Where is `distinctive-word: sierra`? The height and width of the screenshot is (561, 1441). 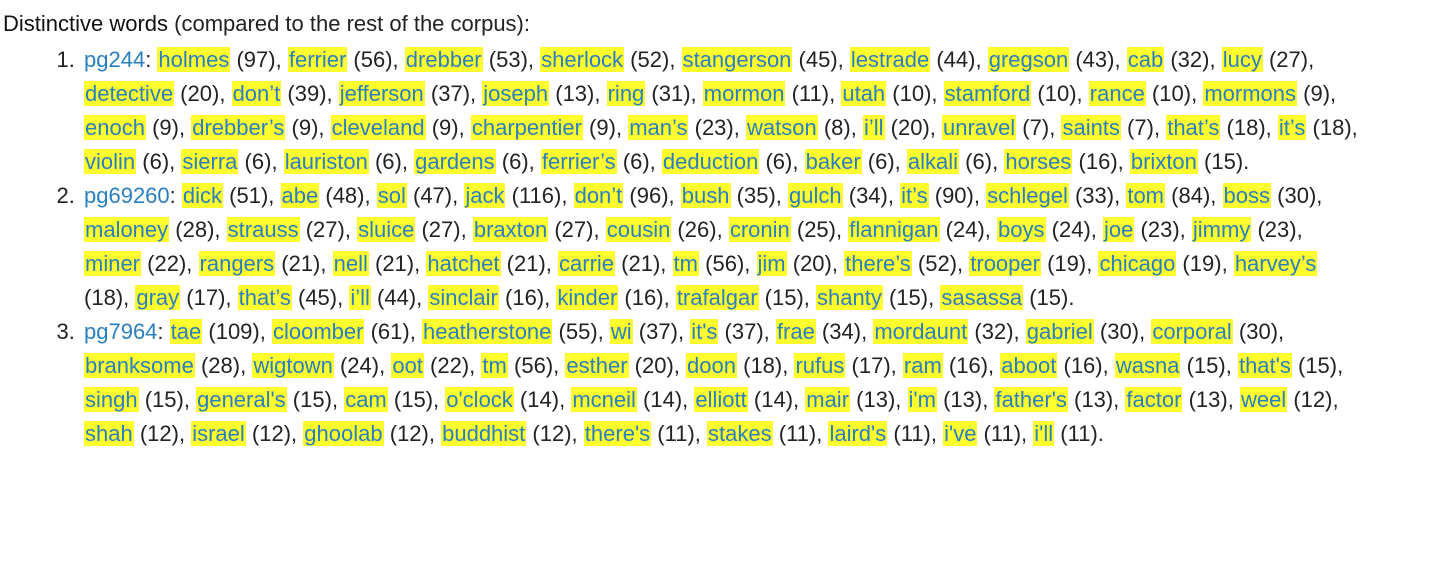 distinctive-word: sierra is located at coordinates (210, 161).